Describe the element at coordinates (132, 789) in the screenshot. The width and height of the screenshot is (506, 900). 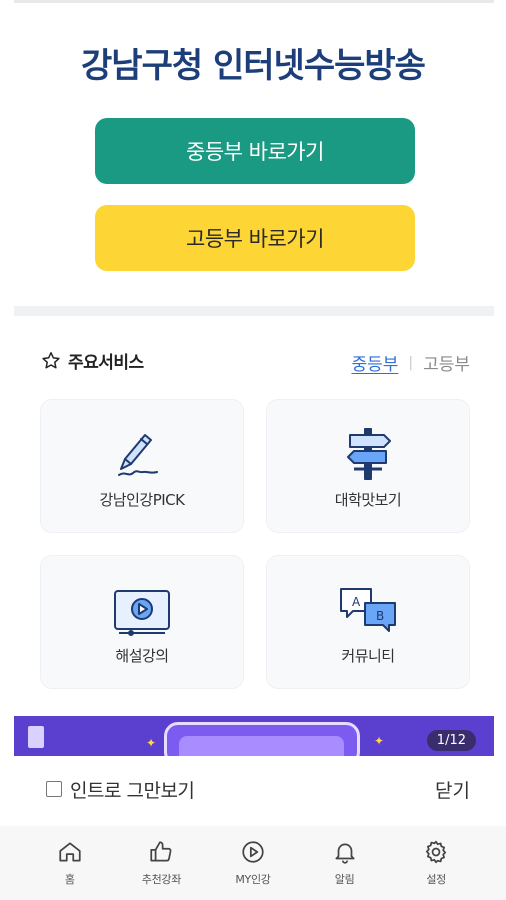
I see `intro-checkbox-label: 인트로 그만보기` at that location.